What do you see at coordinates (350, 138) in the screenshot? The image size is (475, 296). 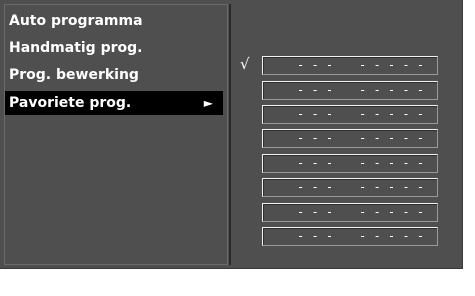 I see `favorite-slot-4: - - - - - - - -` at bounding box center [350, 138].